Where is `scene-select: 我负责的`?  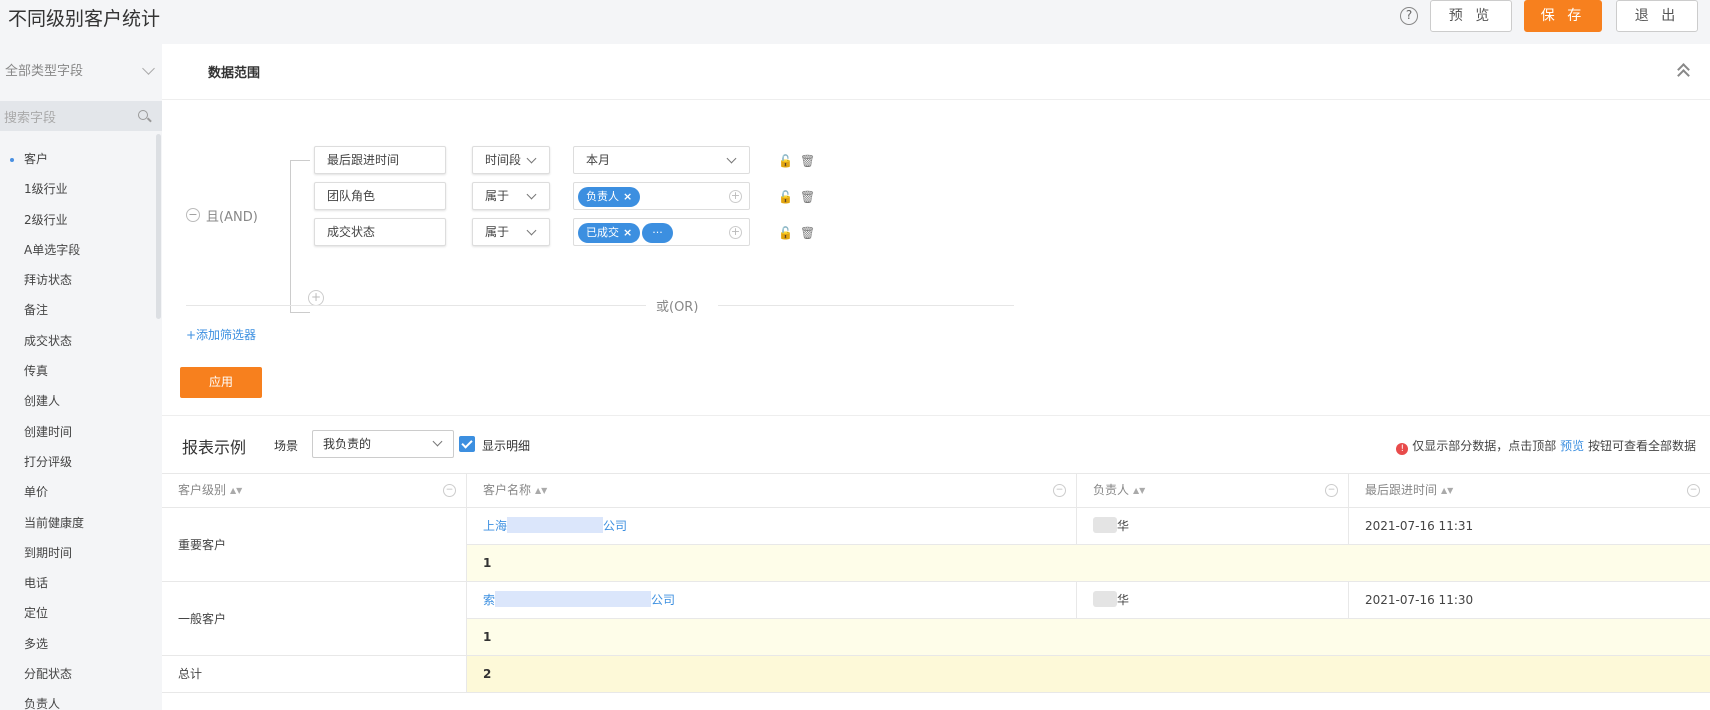
scene-select: 我负责的 is located at coordinates (383, 444).